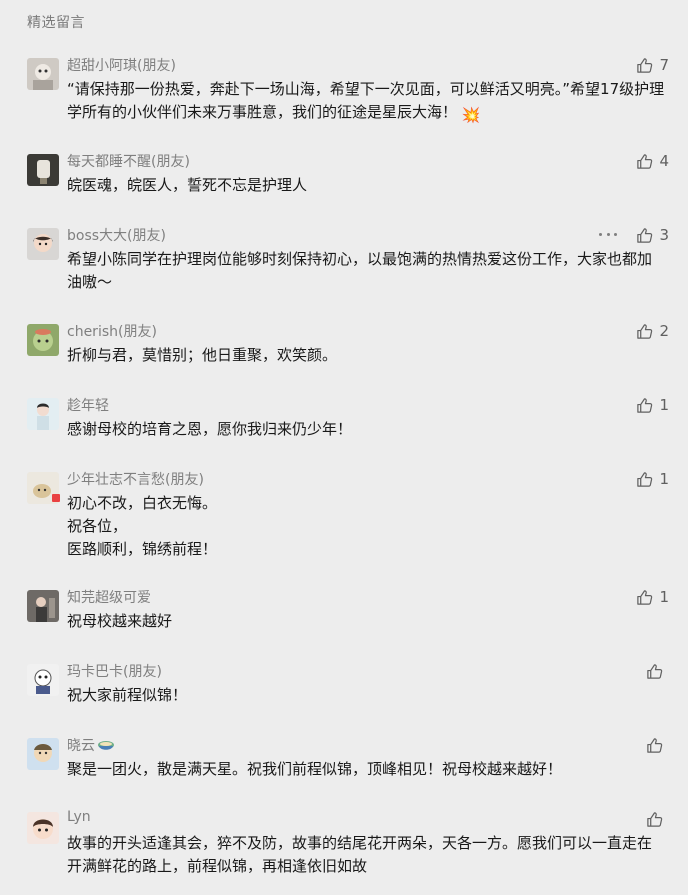  What do you see at coordinates (121, 65) in the screenshot?
I see `comment-nickname: 超甜小阿琪(朋友)` at bounding box center [121, 65].